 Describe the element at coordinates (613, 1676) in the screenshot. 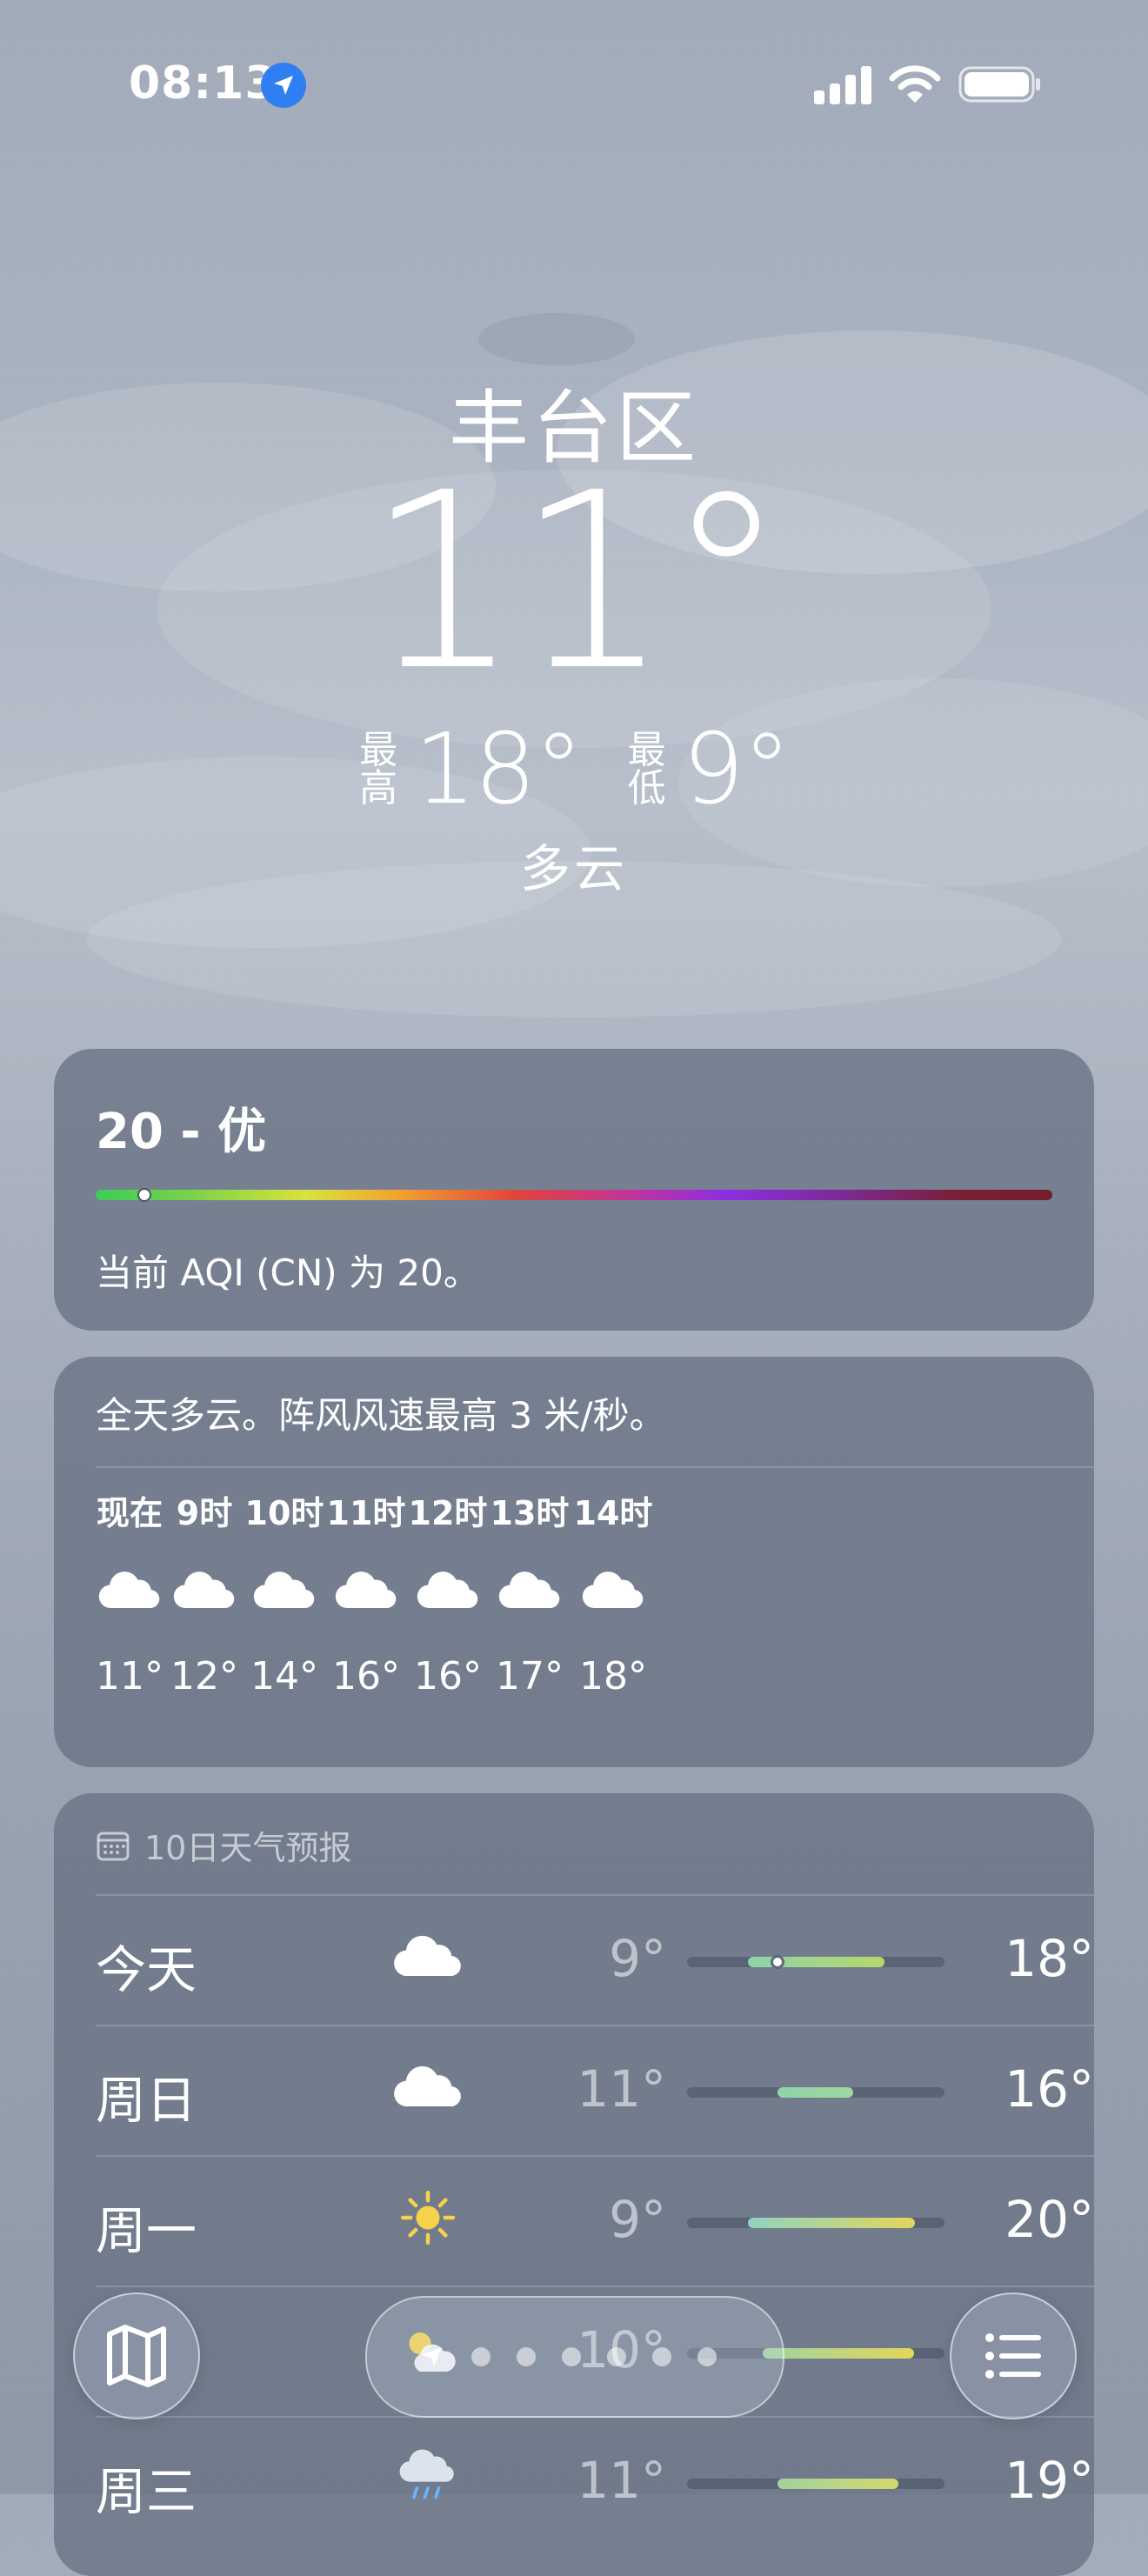

I see `hour-temperature: 18°` at that location.